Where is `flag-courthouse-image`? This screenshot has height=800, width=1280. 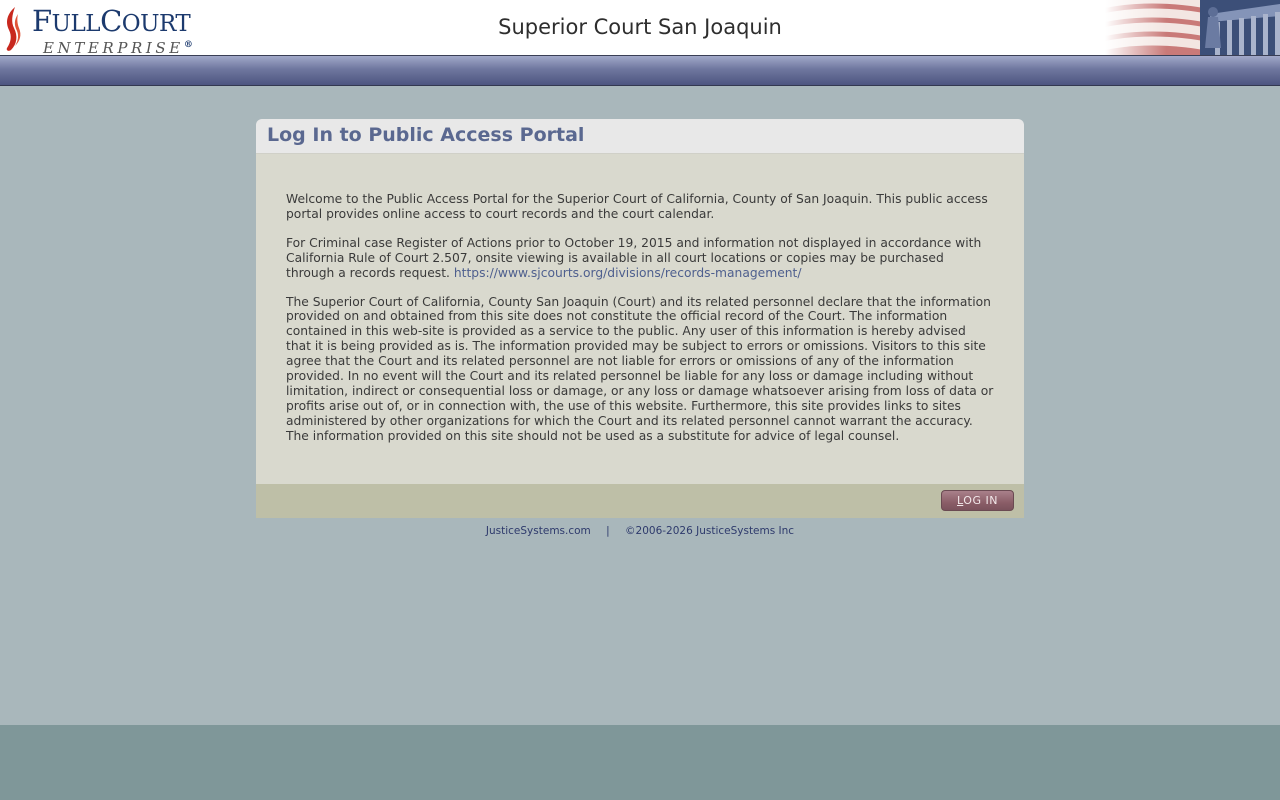 flag-courthouse-image is located at coordinates (1192, 27).